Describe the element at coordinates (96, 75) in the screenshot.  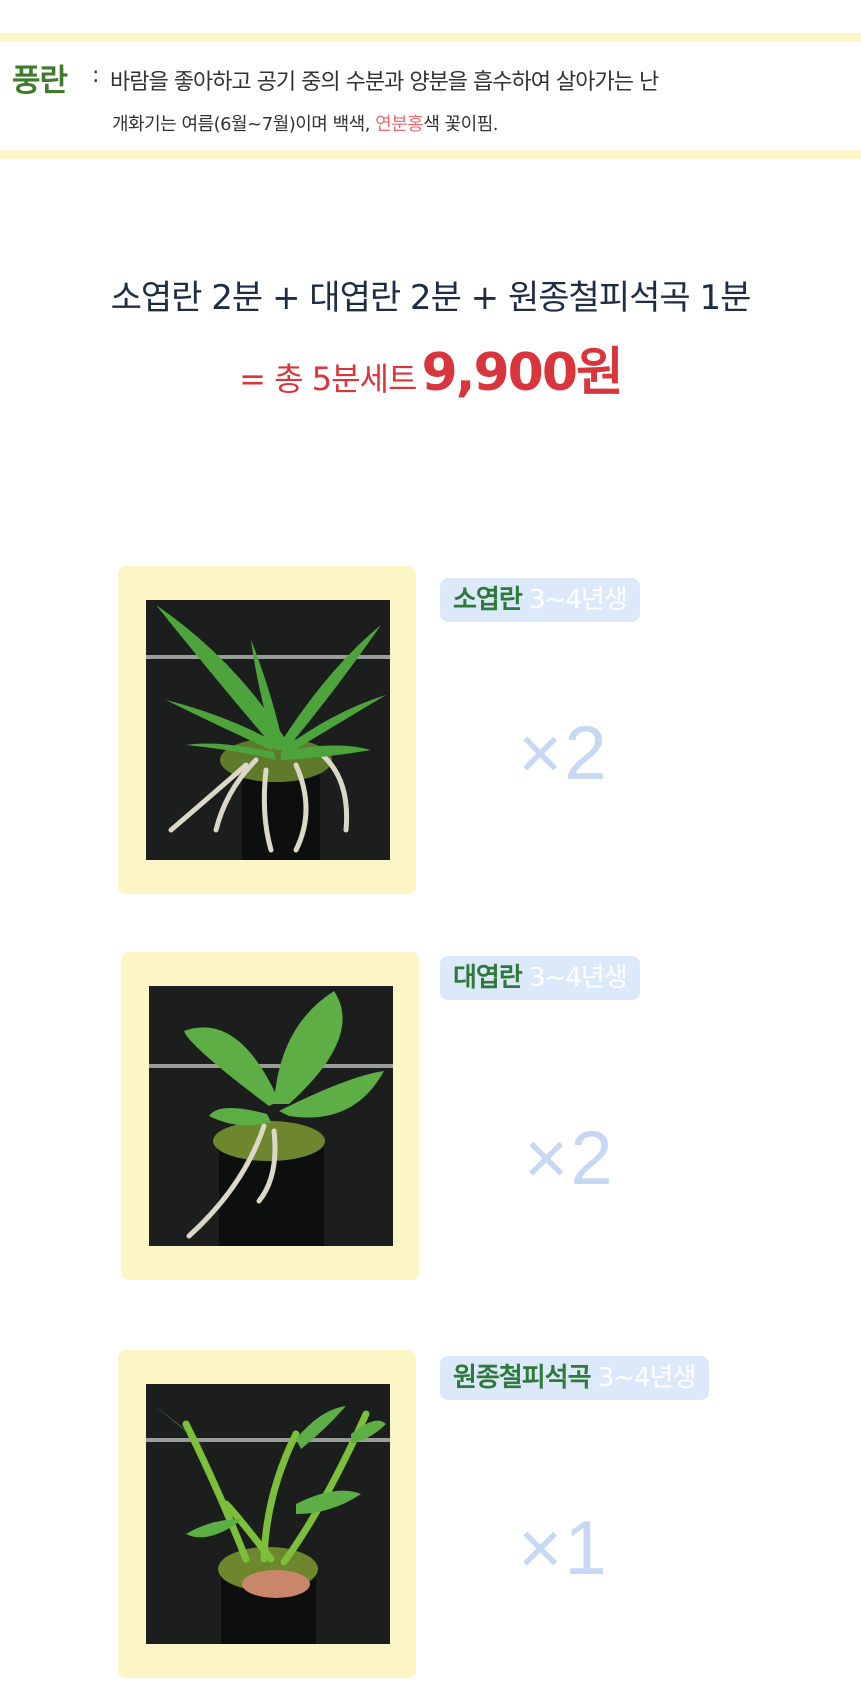
I see `intro-colon: :` at that location.